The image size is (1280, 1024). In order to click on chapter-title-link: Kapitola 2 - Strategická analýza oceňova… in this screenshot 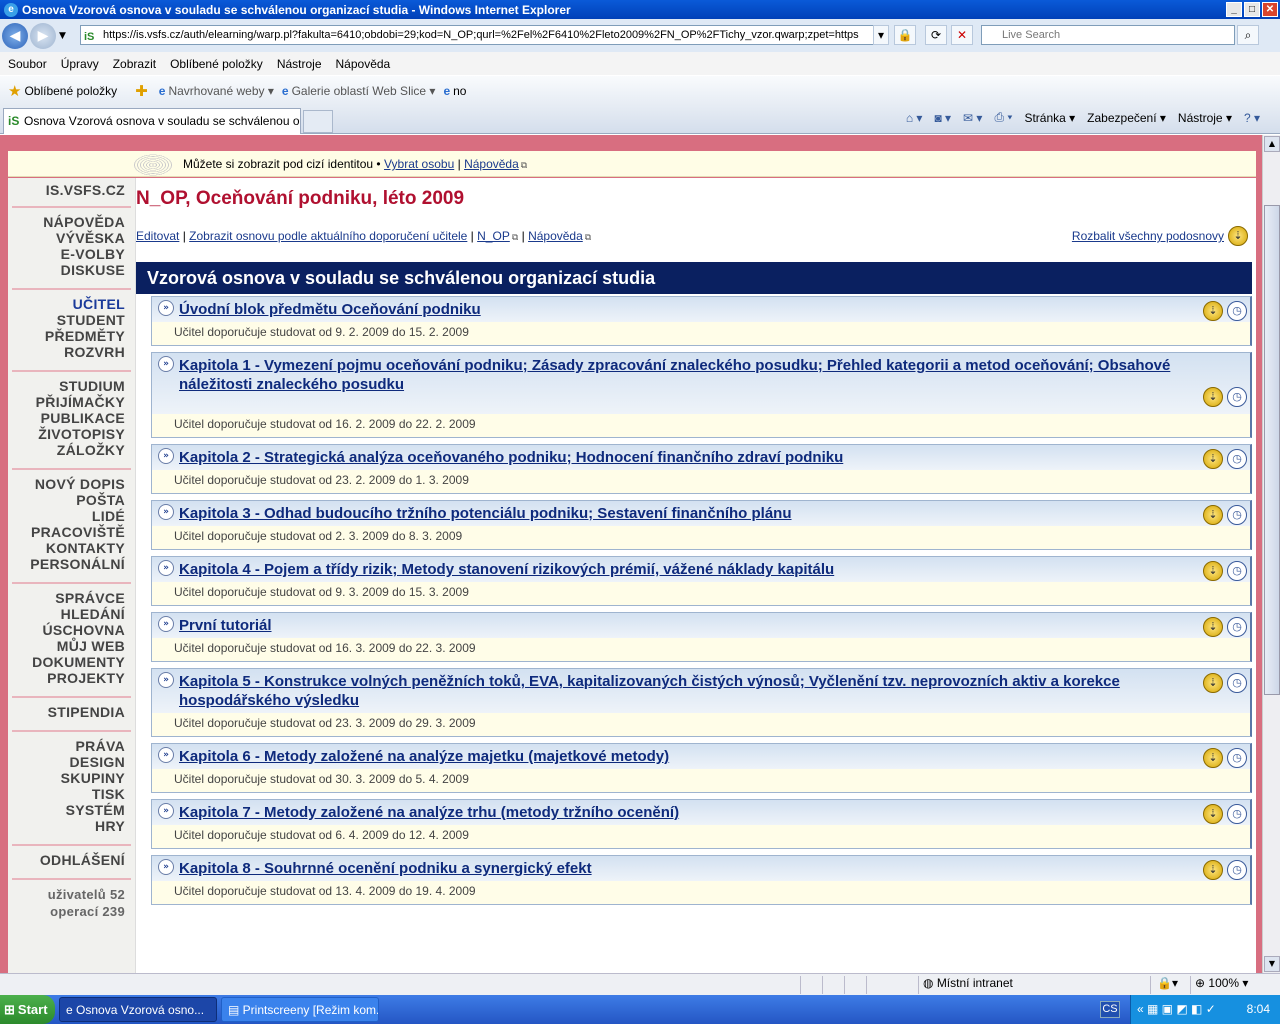, I will do `click(701, 457)`.